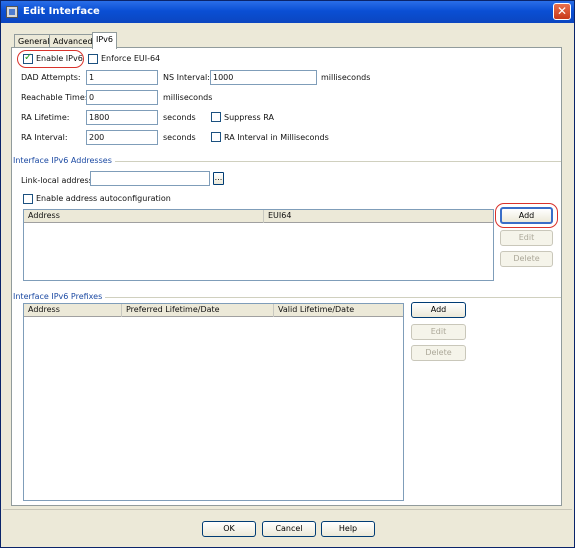 The image size is (575, 548). I want to click on ns-interval-label: NS Interval:, so click(186, 77).